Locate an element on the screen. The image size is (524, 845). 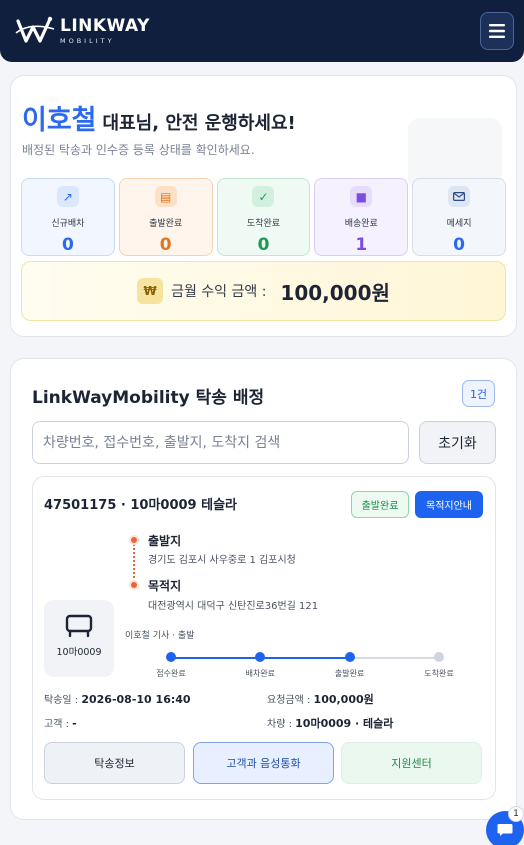
stat-label: 메세지 is located at coordinates (459, 224).